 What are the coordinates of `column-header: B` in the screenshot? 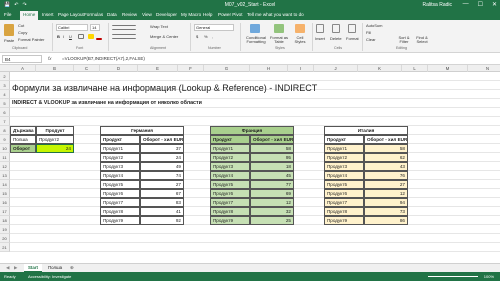 It's located at (55, 68).